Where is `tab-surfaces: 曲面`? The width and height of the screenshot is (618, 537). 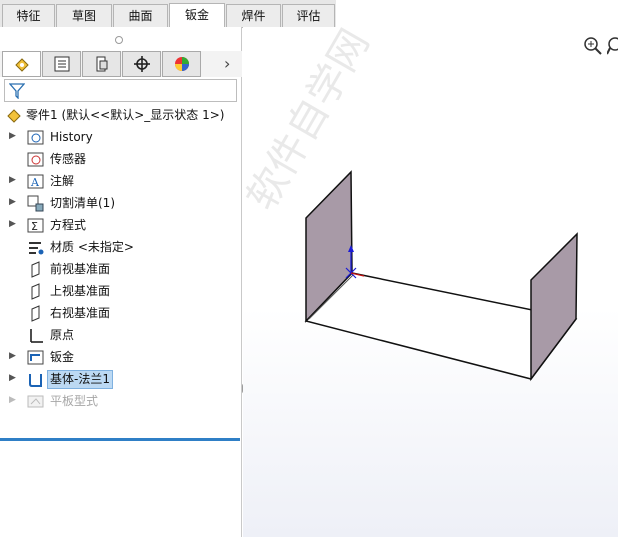
tab-surfaces: 曲面 is located at coordinates (140, 15).